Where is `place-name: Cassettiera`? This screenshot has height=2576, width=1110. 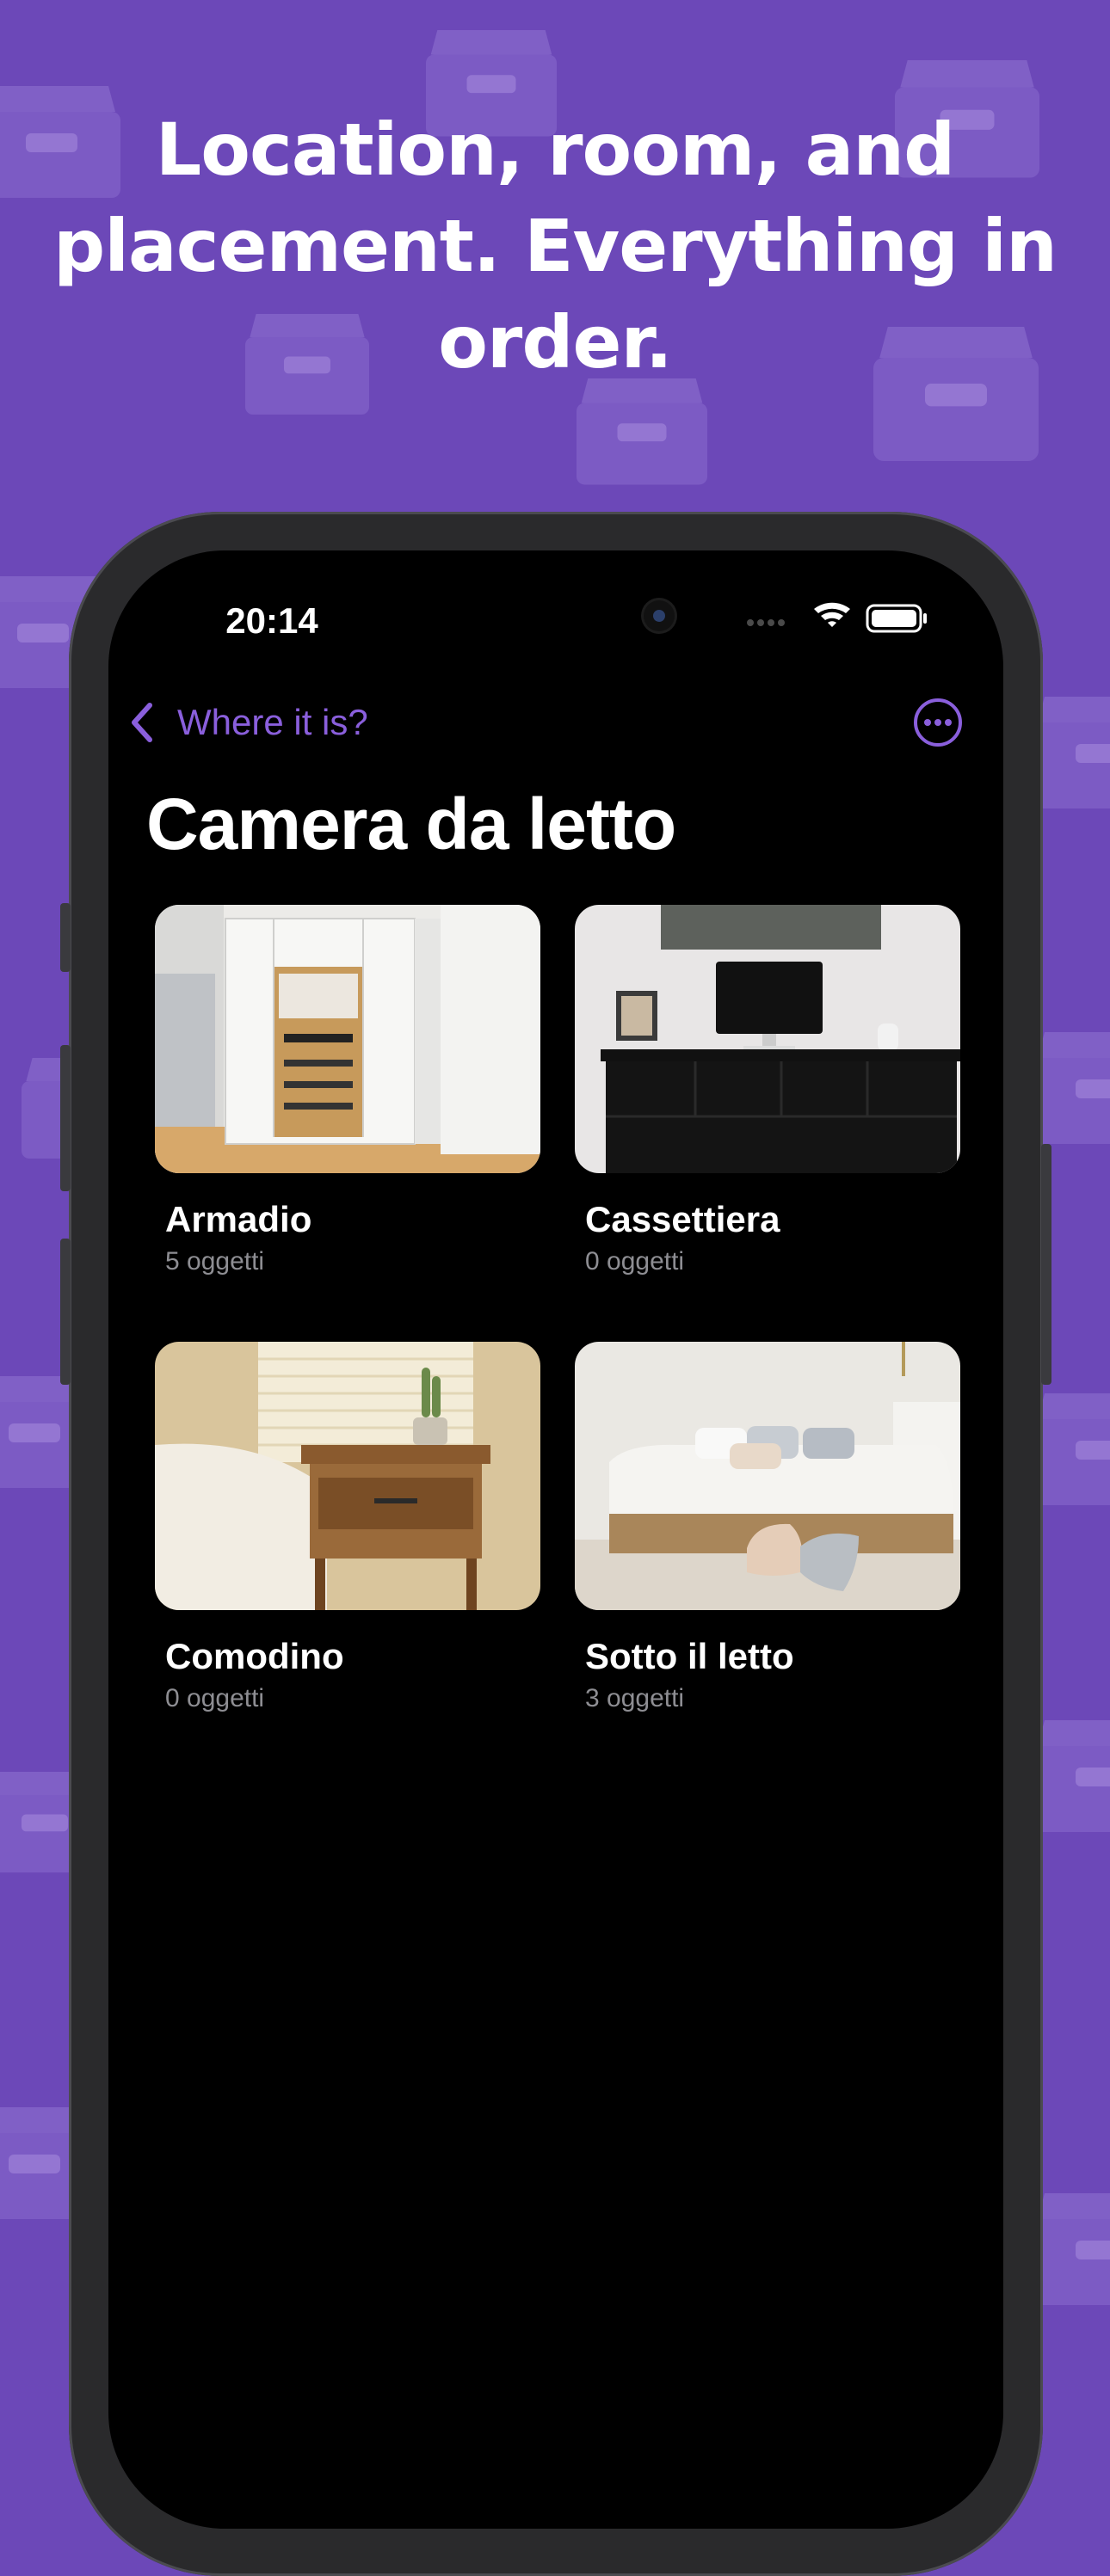
place-name: Cassettiera is located at coordinates (682, 1219).